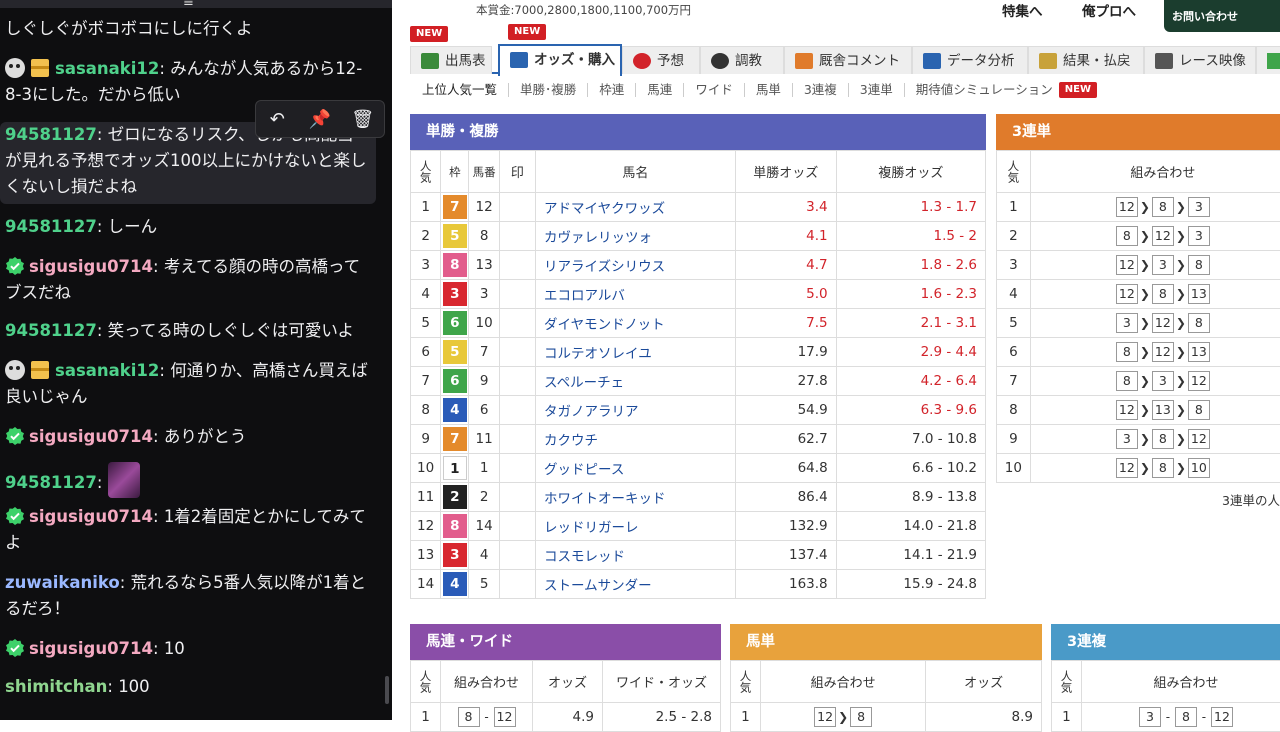  I want to click on table-row: 5610ダイヤモンドノット7.52.1 - 3.1, so click(698, 323).